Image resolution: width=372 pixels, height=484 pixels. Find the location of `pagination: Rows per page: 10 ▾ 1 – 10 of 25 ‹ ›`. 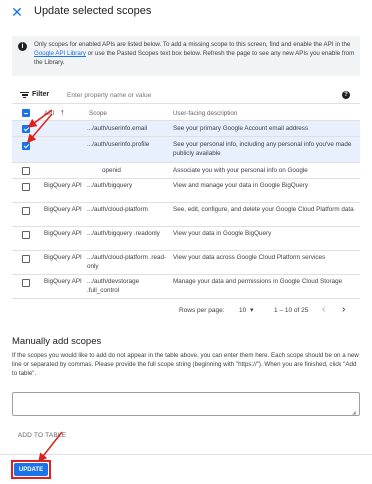

pagination: Rows per page: 10 ▾ 1 – 10 of 25 ‹ › is located at coordinates (186, 311).